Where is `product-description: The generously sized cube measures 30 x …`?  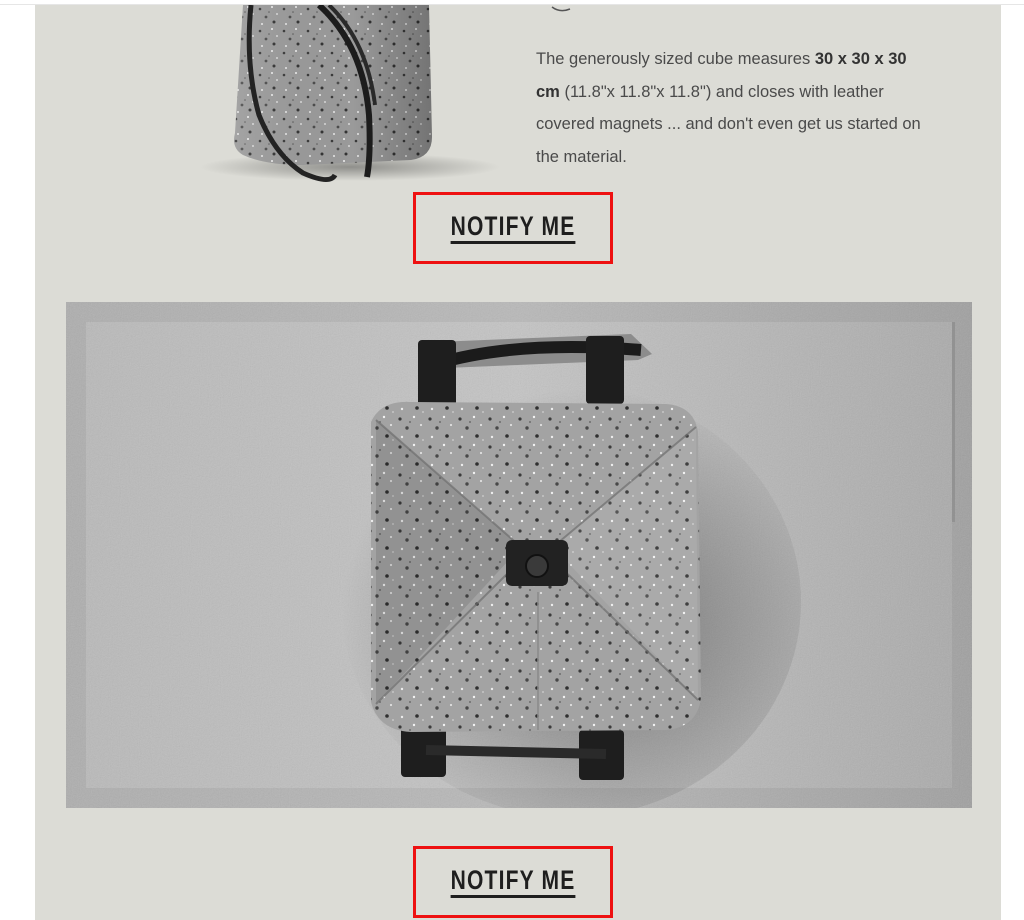 product-description: The generously sized cube measures 30 x … is located at coordinates (731, 108).